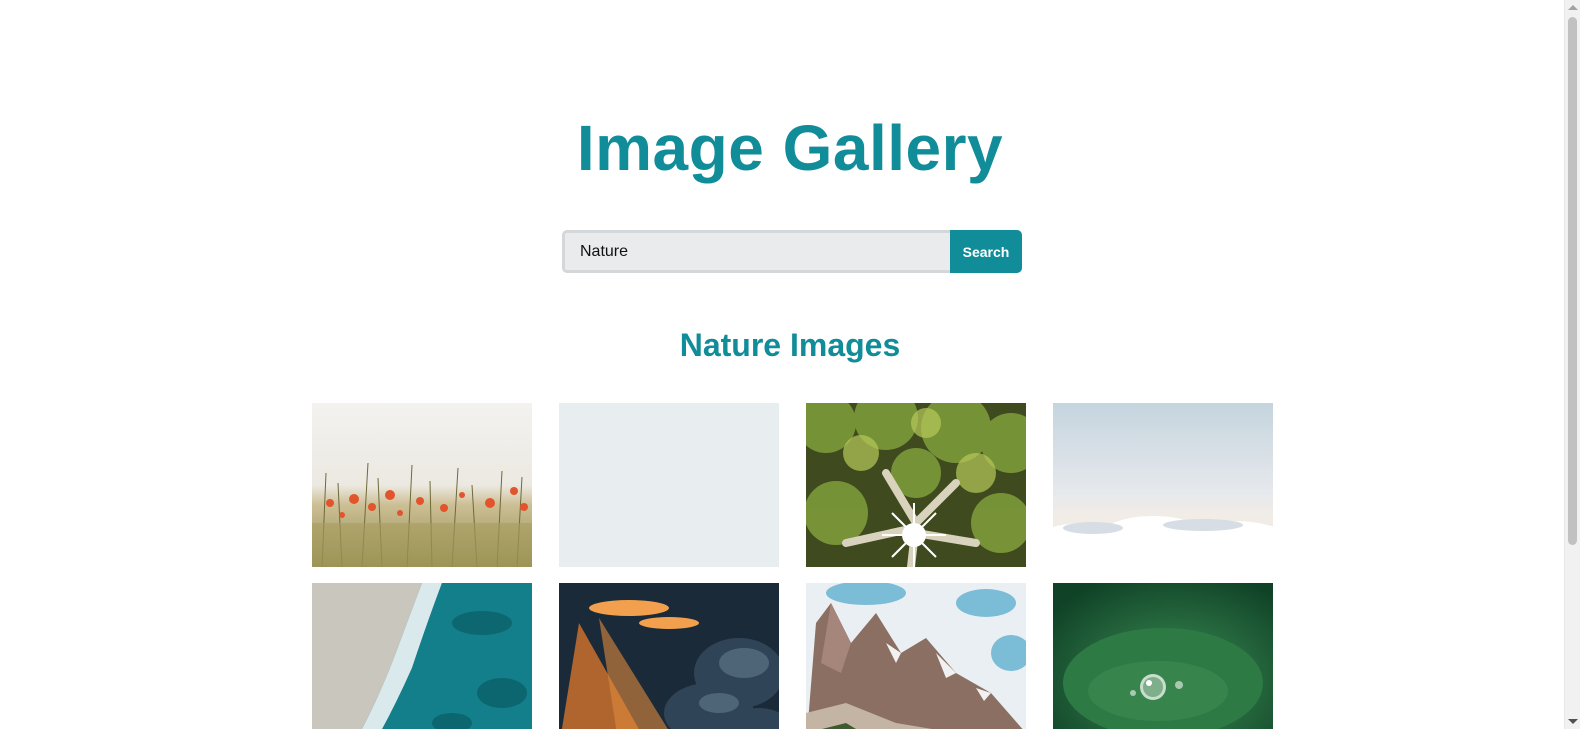 This screenshot has width=1596, height=729. What do you see at coordinates (790, 345) in the screenshot?
I see `section-heading: Nature Images` at bounding box center [790, 345].